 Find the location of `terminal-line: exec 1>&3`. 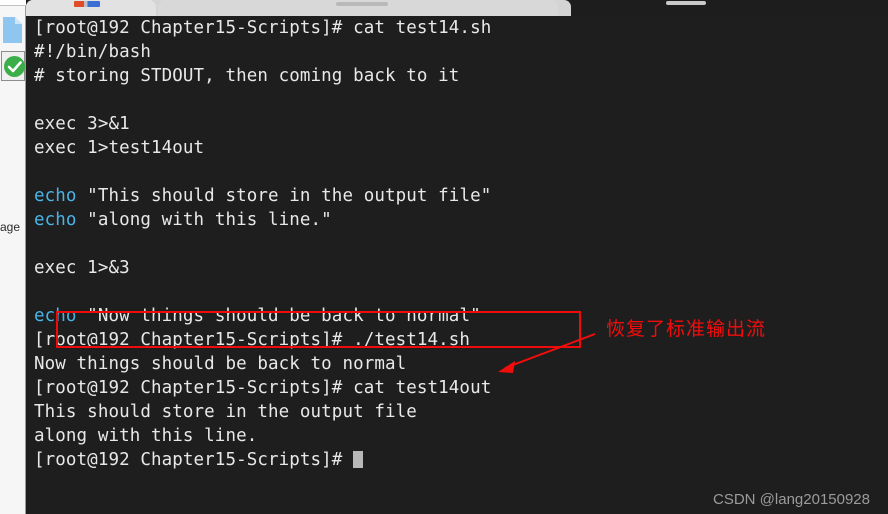

terminal-line: exec 1>&3 is located at coordinates (82, 268).